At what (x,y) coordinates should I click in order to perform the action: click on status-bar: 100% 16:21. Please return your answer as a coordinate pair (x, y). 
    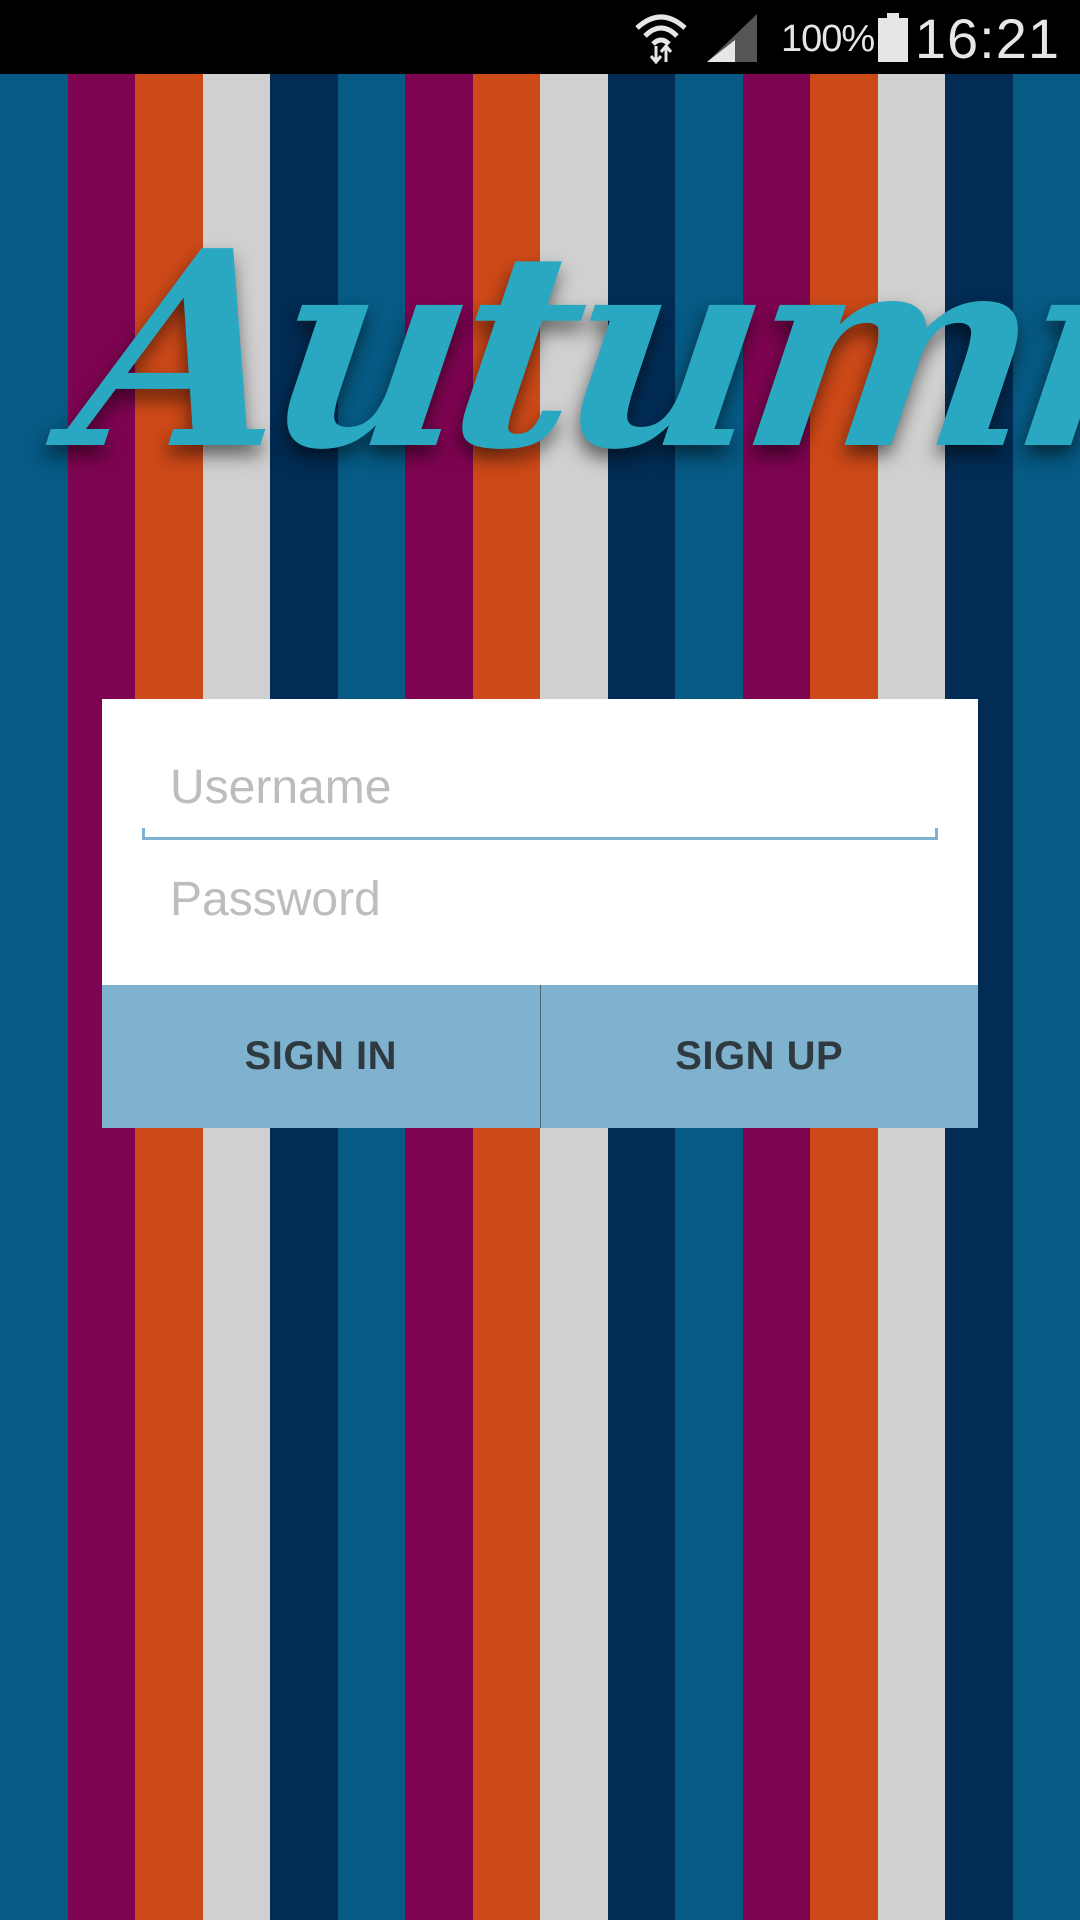
    Looking at the image, I should click on (540, 37).